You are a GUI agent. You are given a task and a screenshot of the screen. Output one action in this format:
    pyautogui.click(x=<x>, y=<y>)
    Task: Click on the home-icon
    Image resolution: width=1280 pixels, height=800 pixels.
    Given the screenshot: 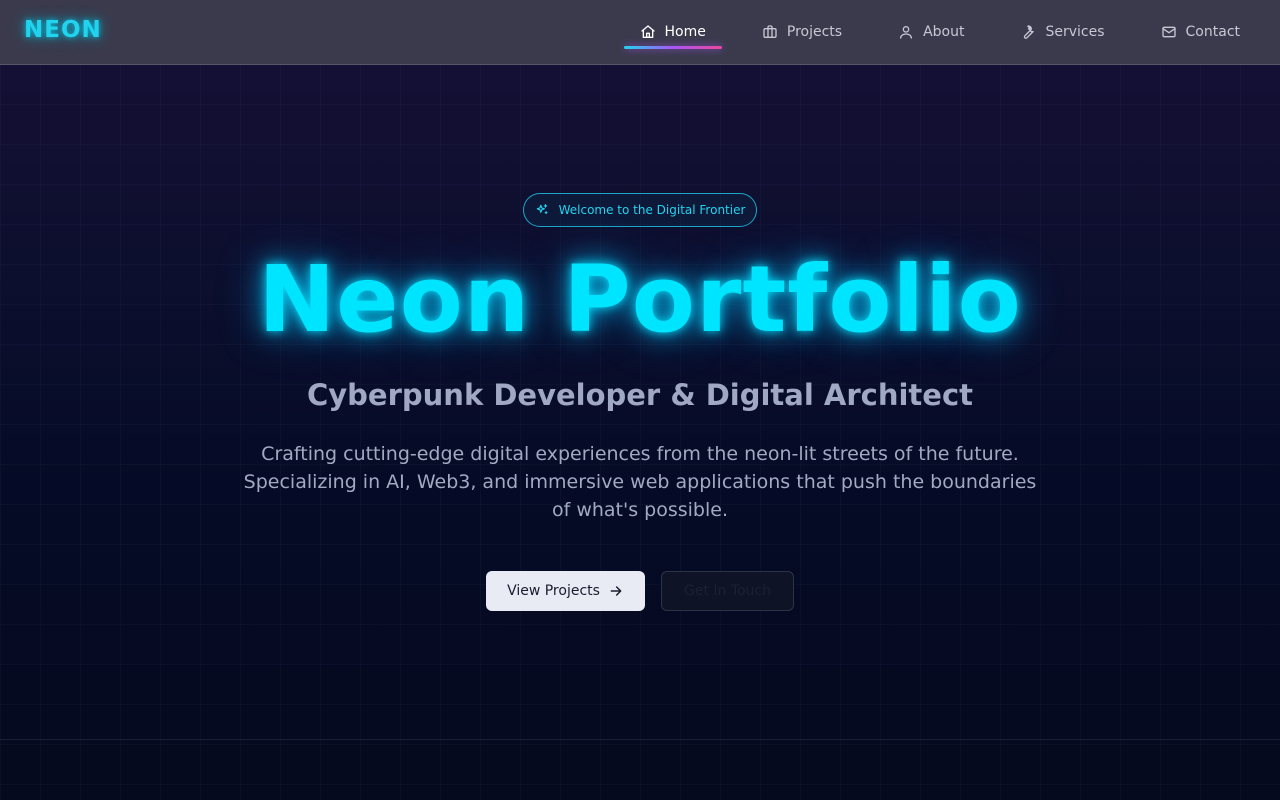 What is the action you would take?
    pyautogui.click(x=647, y=31)
    